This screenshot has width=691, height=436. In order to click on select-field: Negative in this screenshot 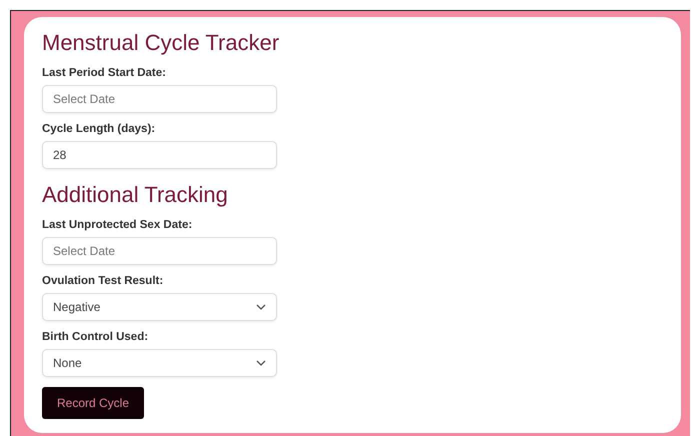, I will do `click(159, 307)`.